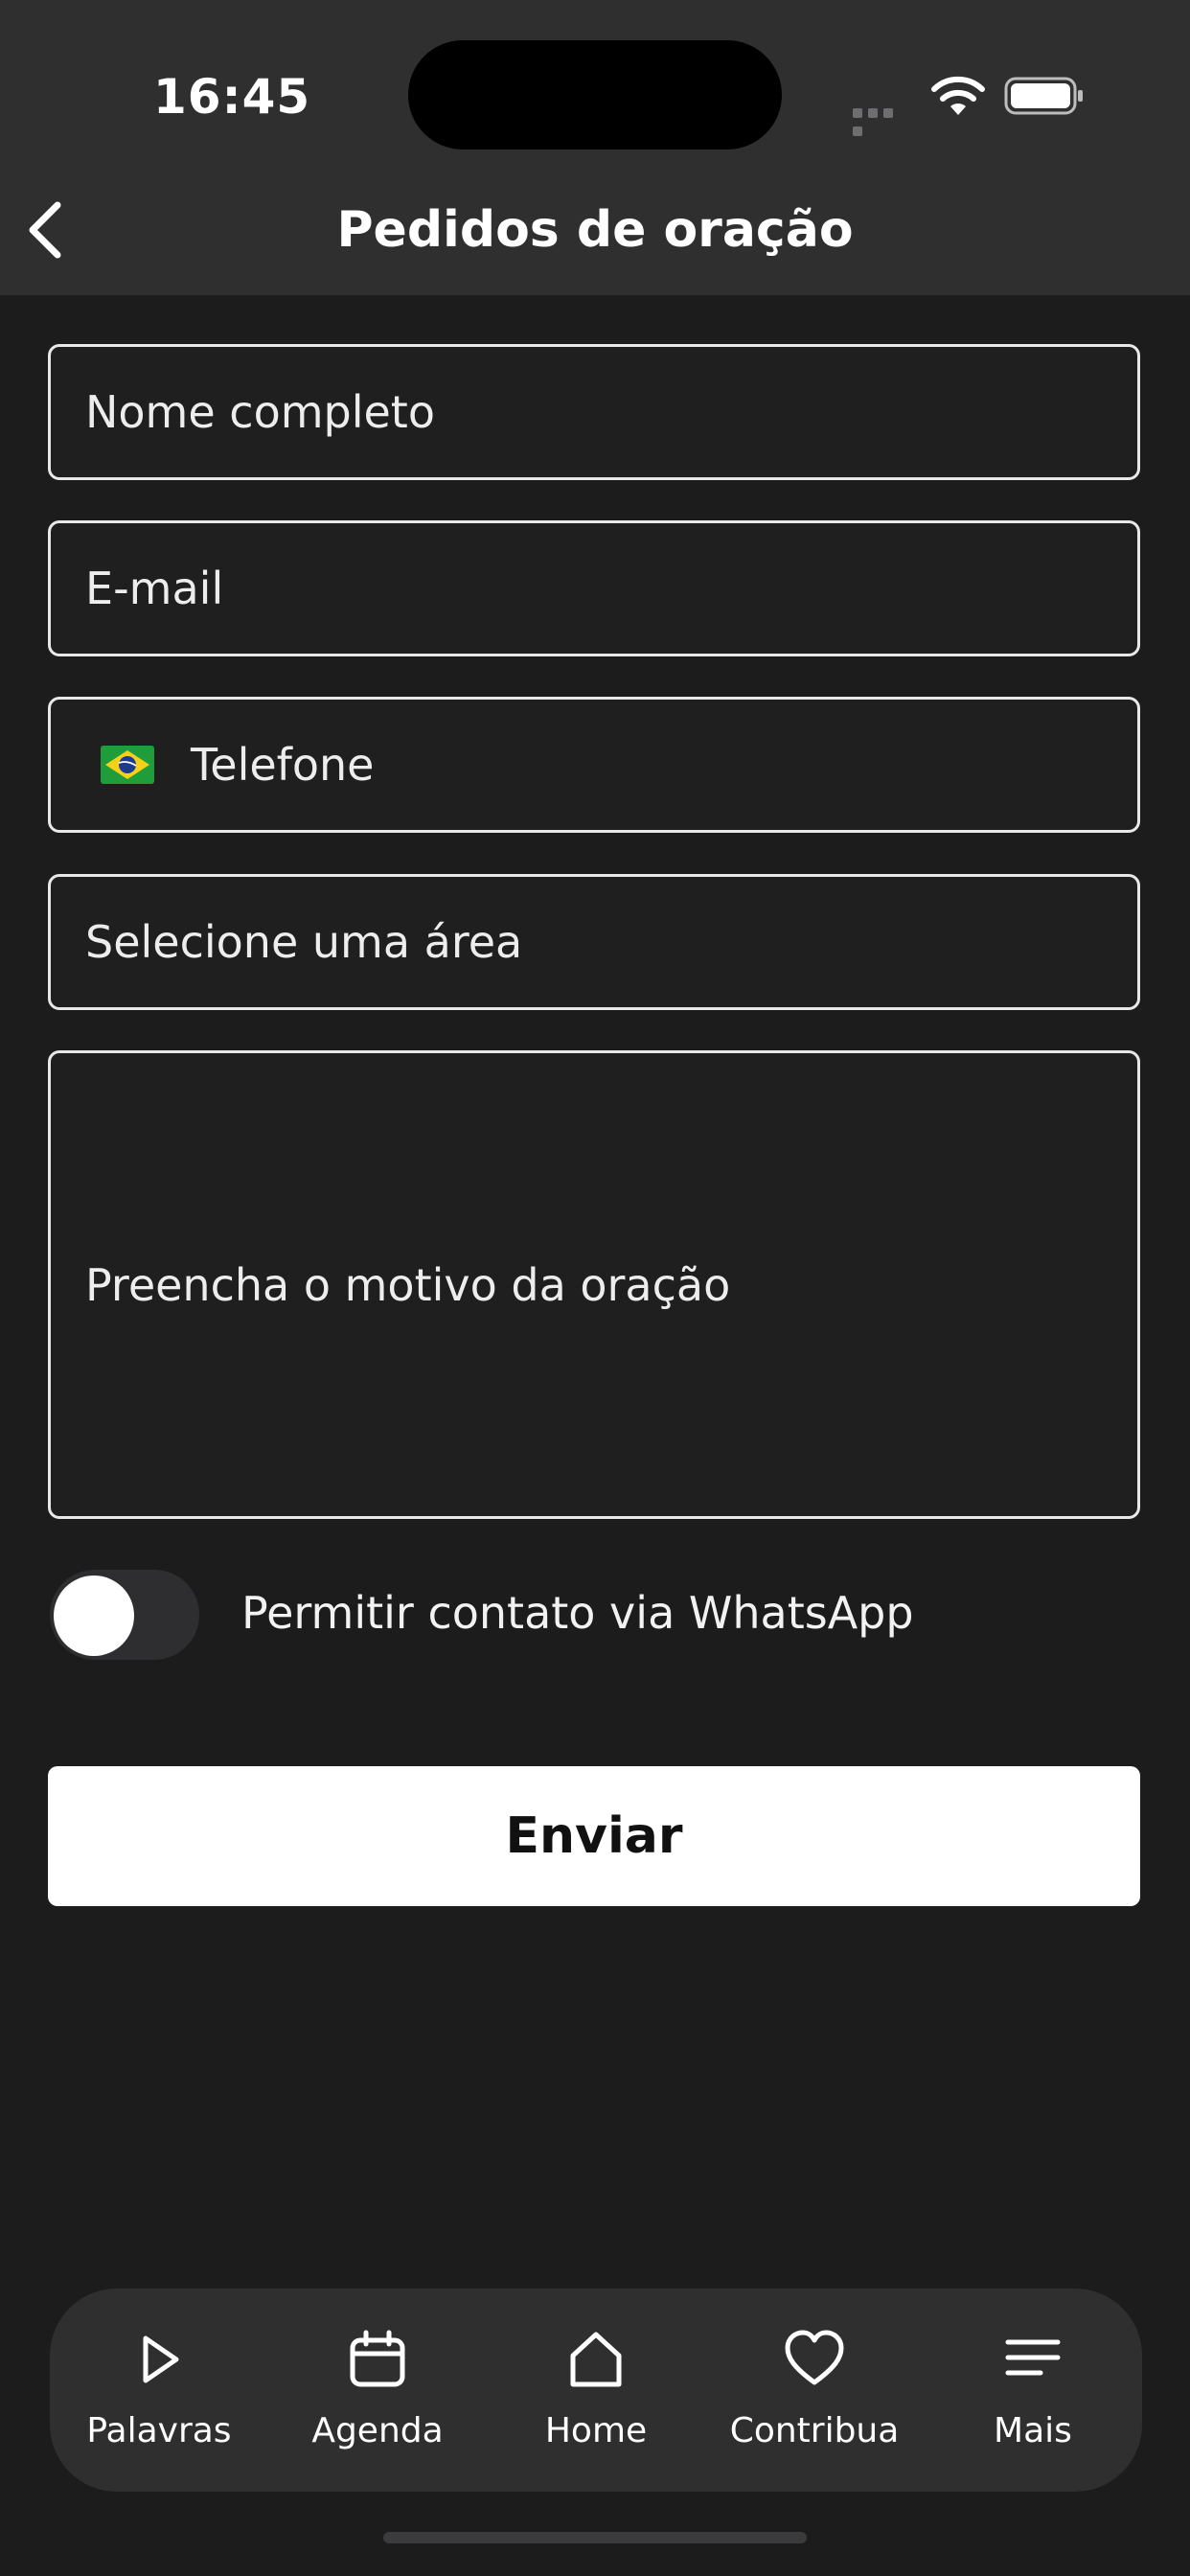 Image resolution: width=1190 pixels, height=2576 pixels. I want to click on email-input: E-mail, so click(594, 588).